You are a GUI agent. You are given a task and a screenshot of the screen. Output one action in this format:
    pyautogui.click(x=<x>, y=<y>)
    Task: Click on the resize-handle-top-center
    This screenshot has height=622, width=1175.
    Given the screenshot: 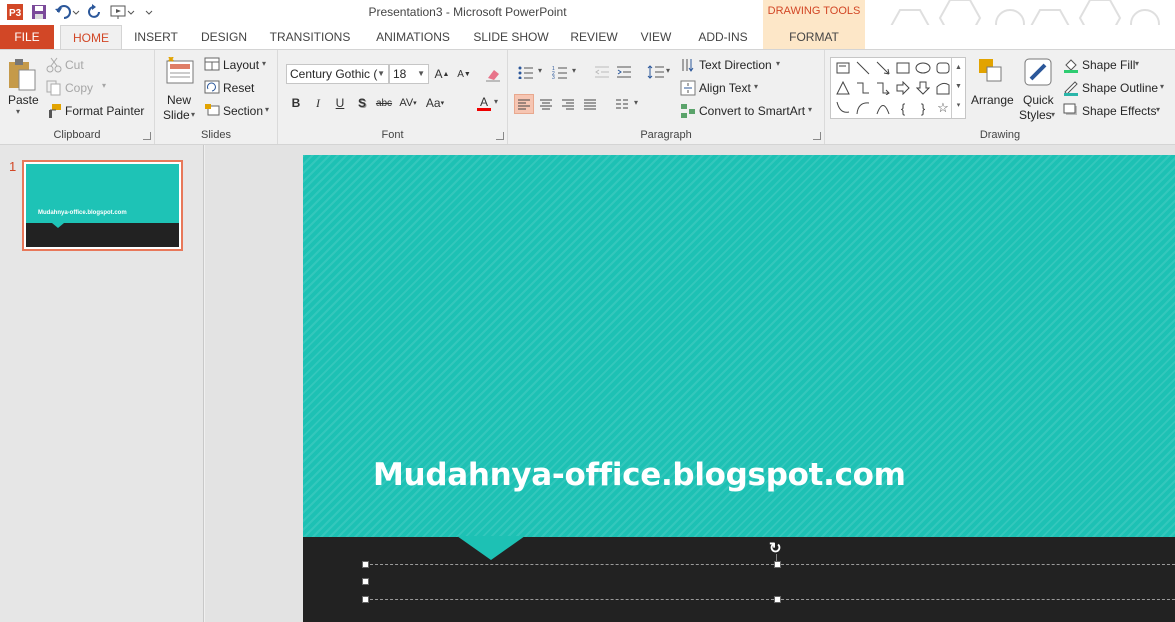 What is the action you would take?
    pyautogui.click(x=777, y=564)
    